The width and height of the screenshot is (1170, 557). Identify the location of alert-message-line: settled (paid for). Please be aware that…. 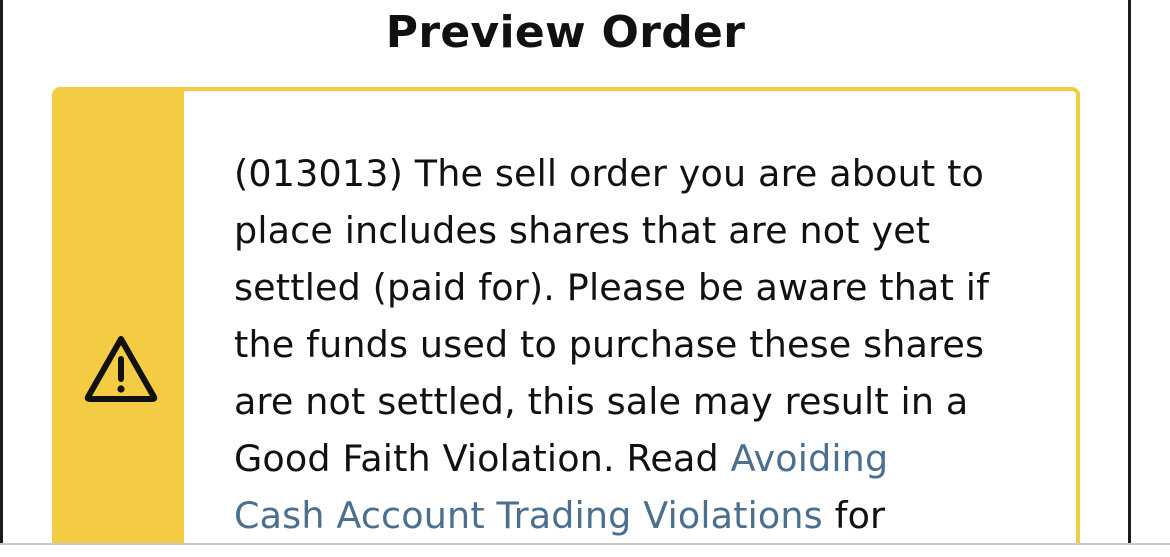
(612, 287).